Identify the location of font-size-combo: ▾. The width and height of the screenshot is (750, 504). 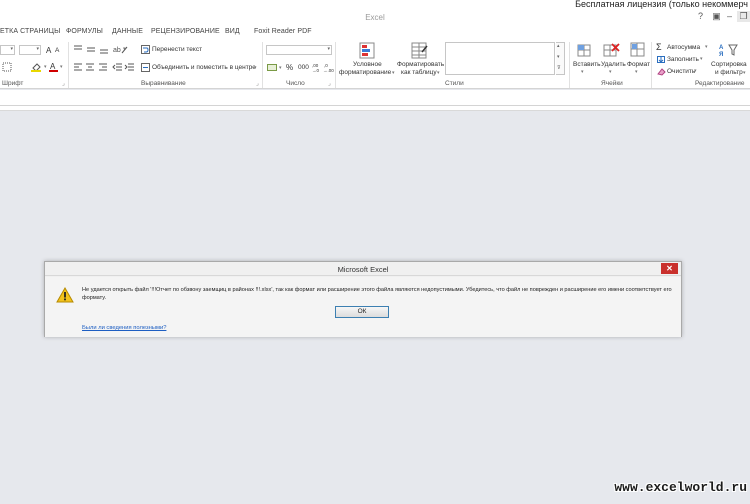
(30, 50).